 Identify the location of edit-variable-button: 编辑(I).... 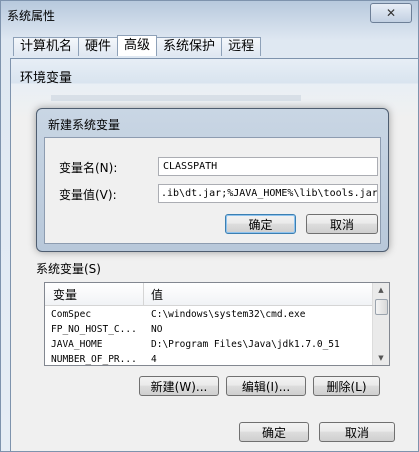
(266, 386).